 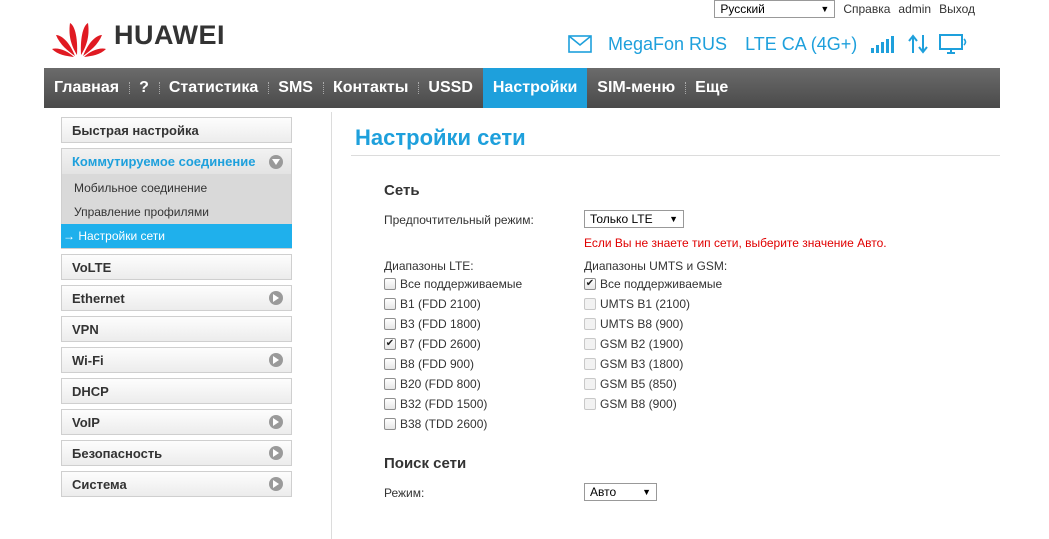 What do you see at coordinates (435, 424) in the screenshot?
I see `lte-band-b38: B38 (TDD 2600)` at bounding box center [435, 424].